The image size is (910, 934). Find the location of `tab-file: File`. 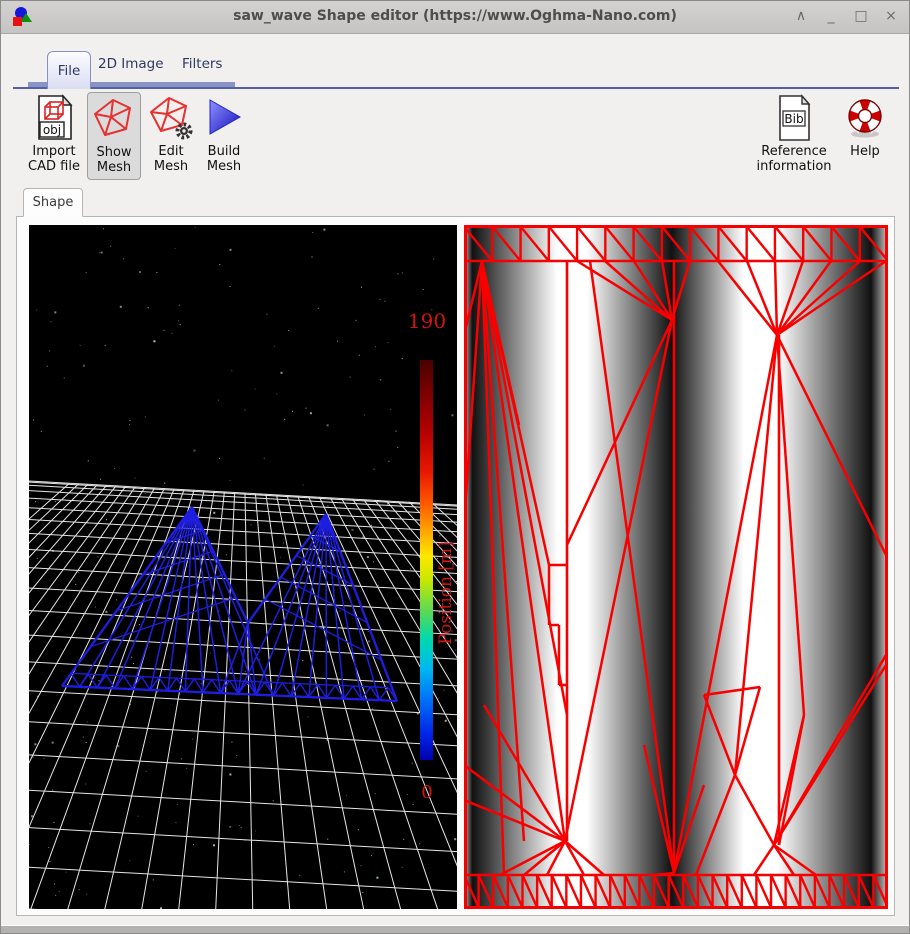

tab-file: File is located at coordinates (69, 70).